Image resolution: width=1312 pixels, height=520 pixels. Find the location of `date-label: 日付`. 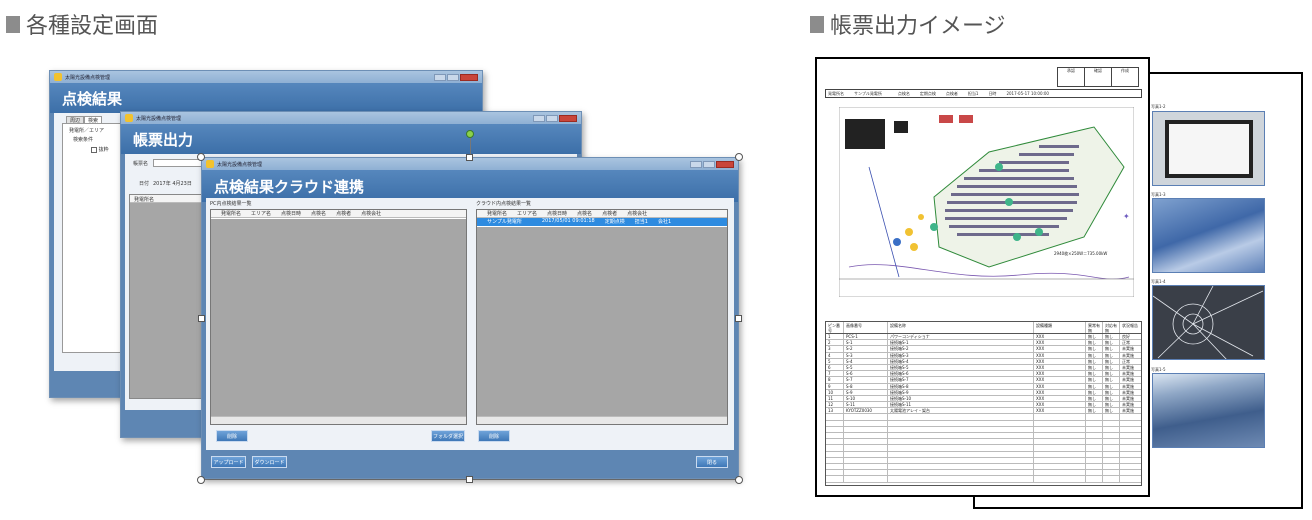

date-label: 日付 is located at coordinates (144, 184).